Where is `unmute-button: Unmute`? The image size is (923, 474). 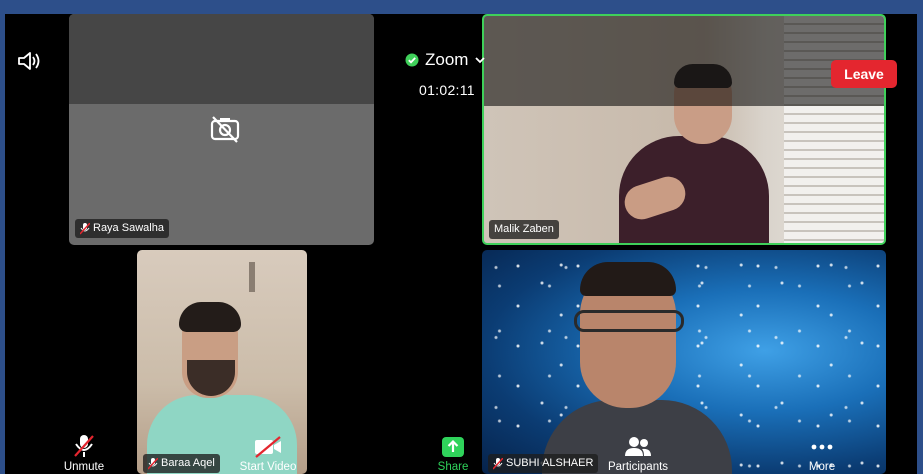 unmute-button: Unmute is located at coordinates (84, 452).